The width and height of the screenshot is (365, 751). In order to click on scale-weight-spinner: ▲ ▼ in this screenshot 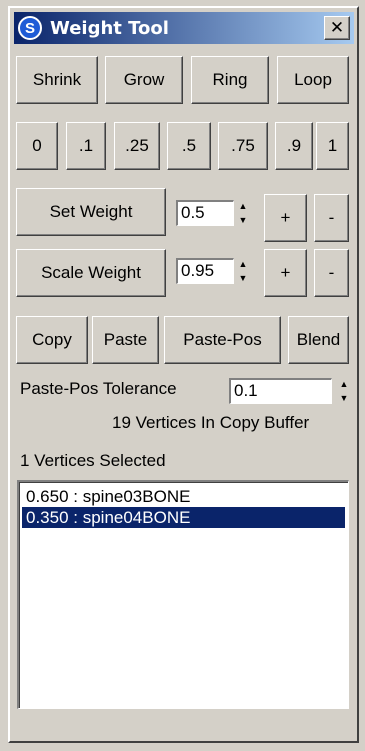, I will do `click(243, 271)`.